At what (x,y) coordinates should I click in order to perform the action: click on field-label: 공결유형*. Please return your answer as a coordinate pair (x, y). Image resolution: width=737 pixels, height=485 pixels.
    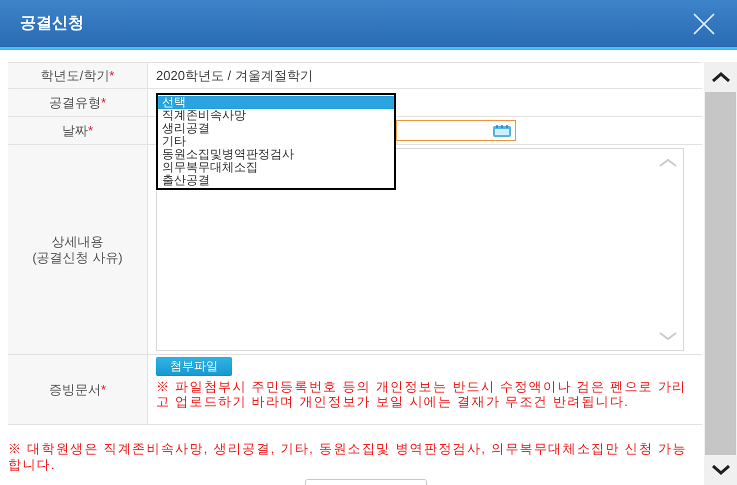
    Looking at the image, I should click on (77, 102).